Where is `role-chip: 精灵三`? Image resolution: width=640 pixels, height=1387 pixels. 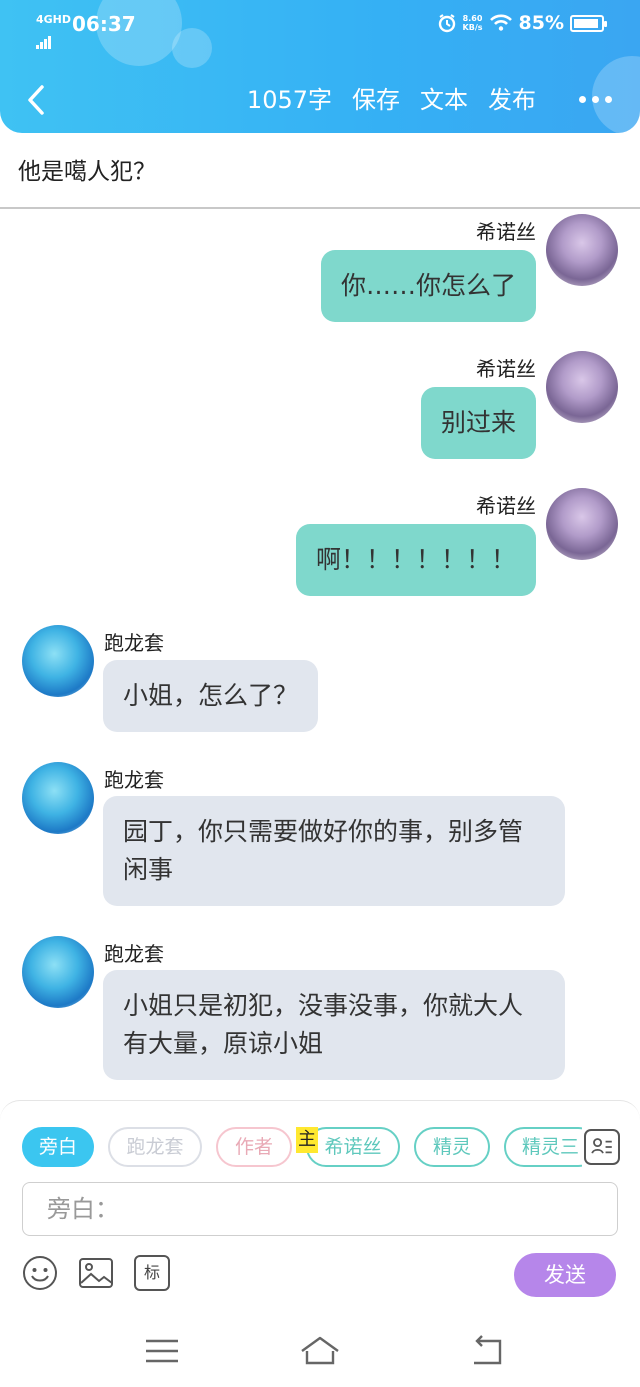 role-chip: 精灵三 is located at coordinates (543, 1147).